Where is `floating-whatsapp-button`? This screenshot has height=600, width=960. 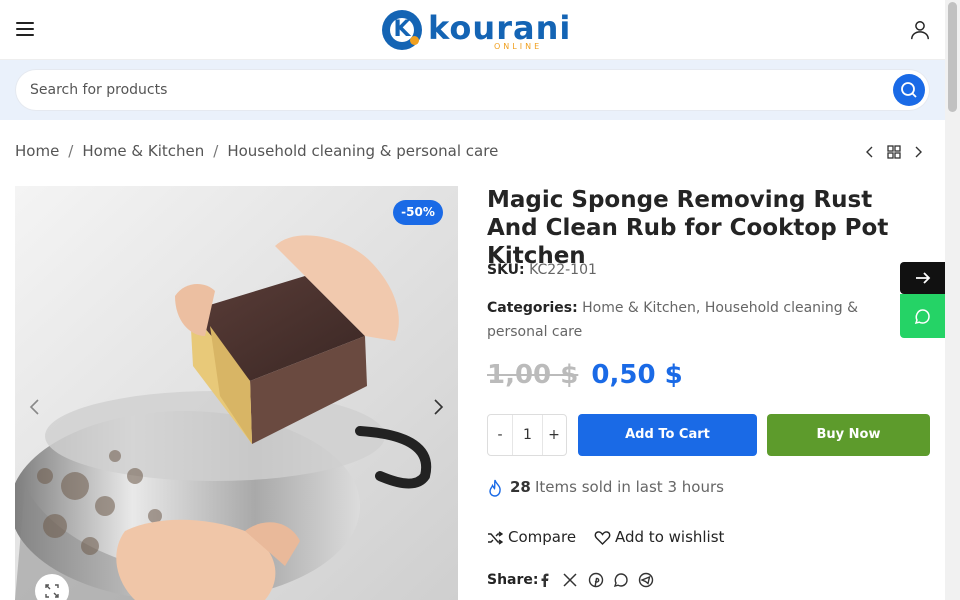 floating-whatsapp-button is located at coordinates (922, 316).